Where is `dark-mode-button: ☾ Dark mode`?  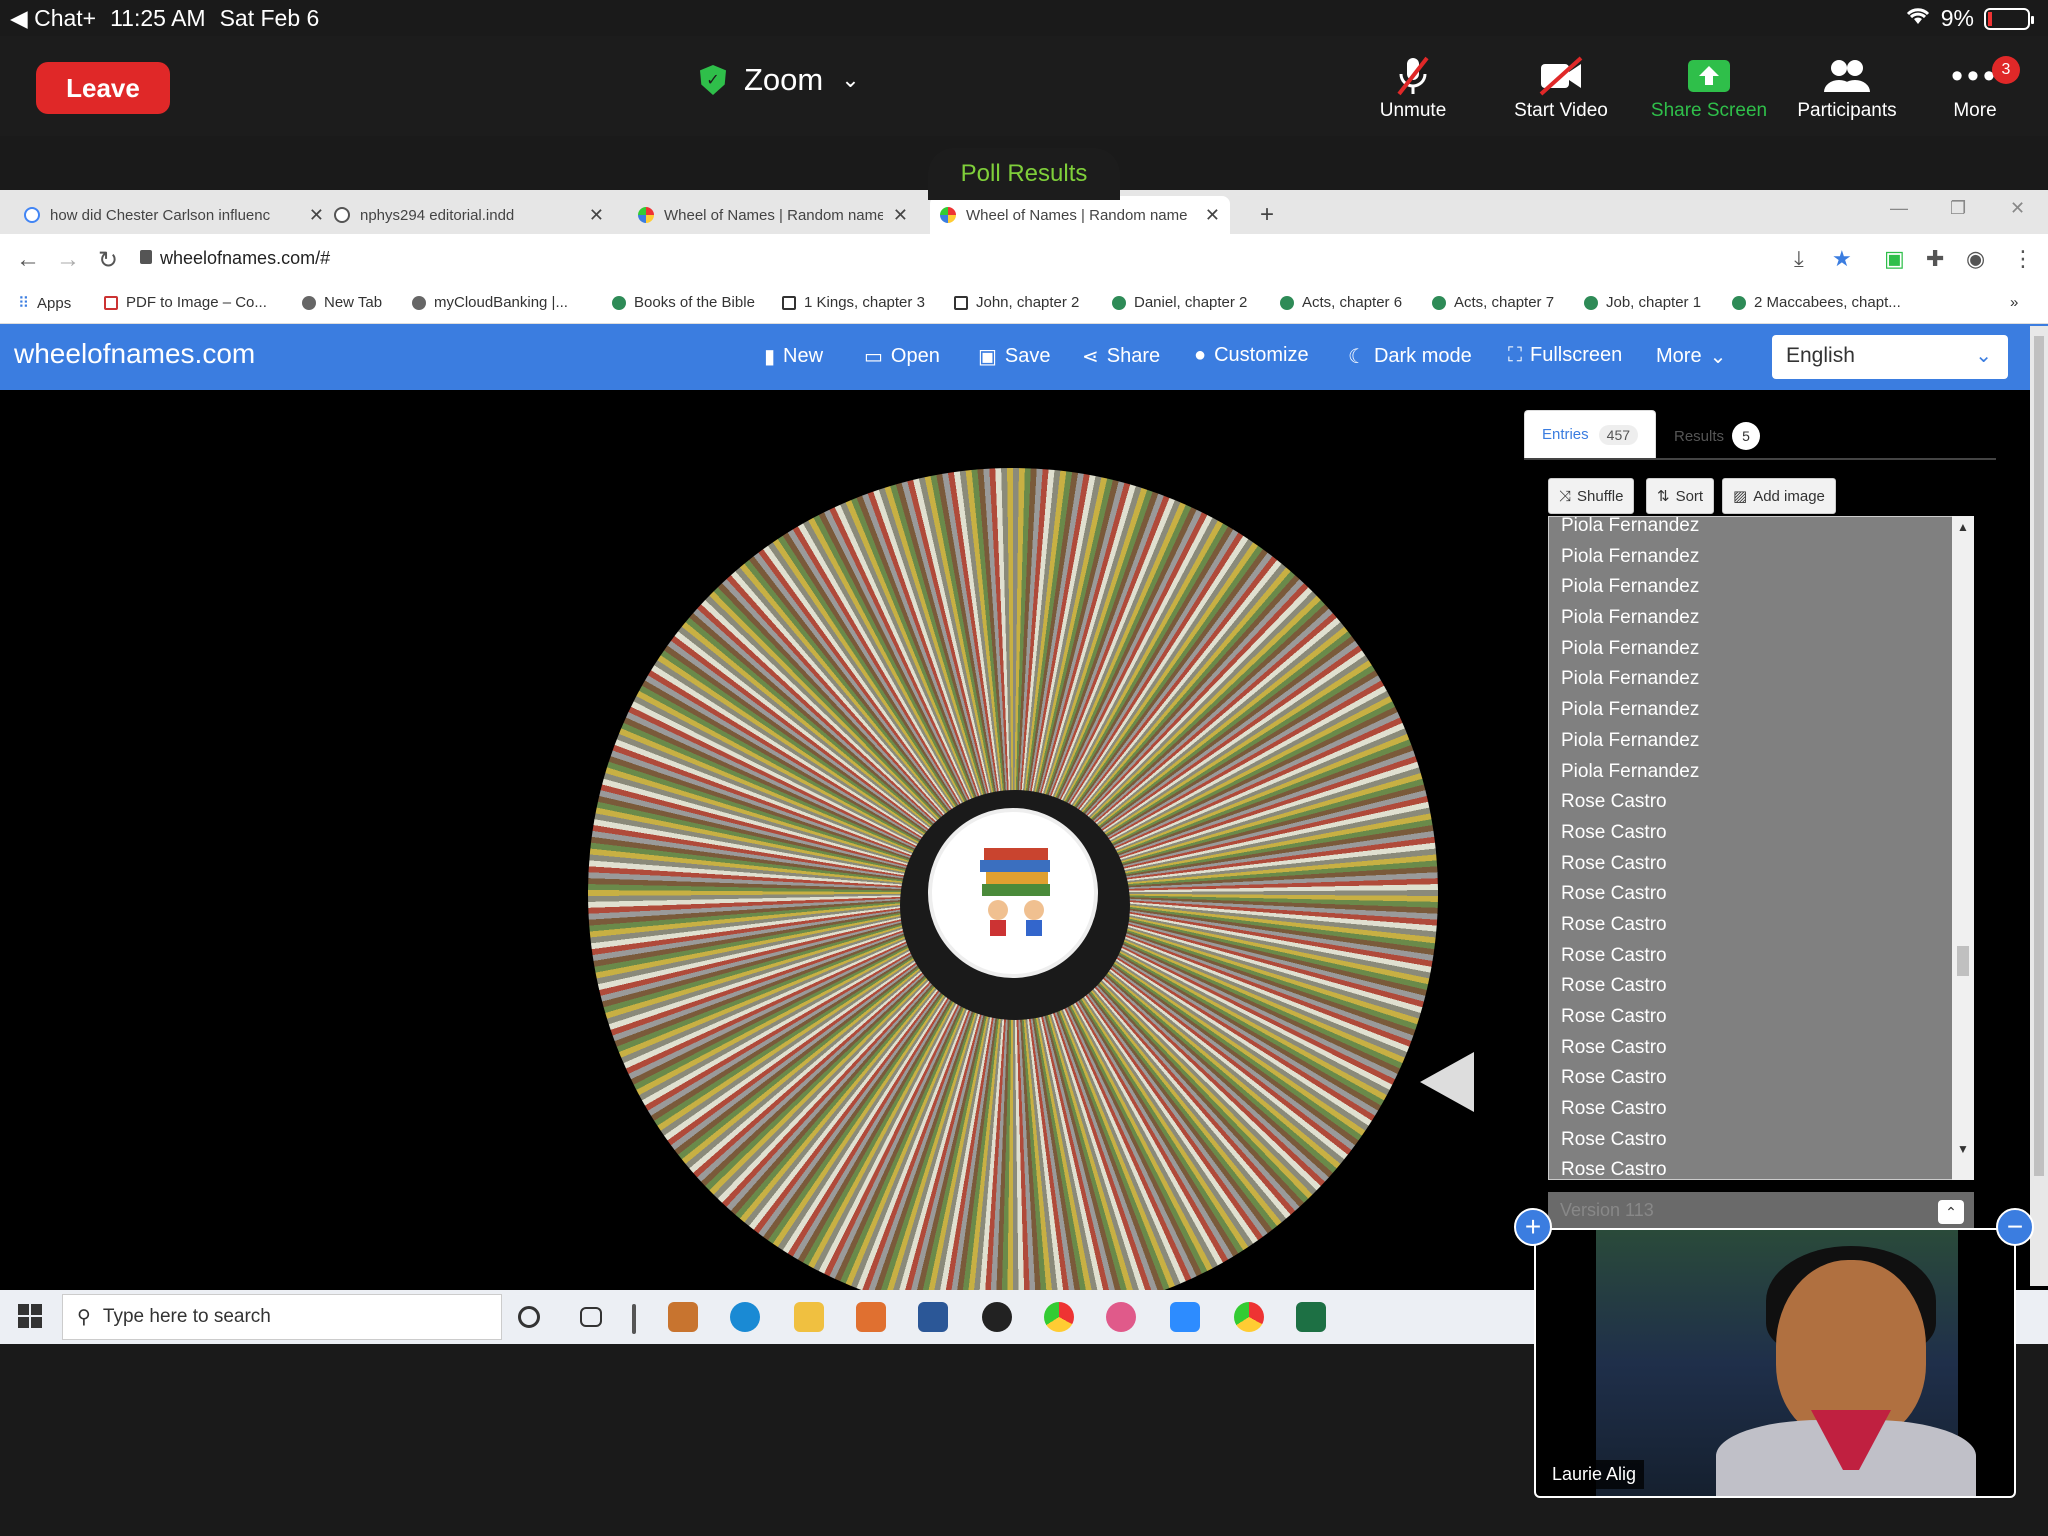
dark-mode-button: ☾ Dark mode is located at coordinates (1410, 356).